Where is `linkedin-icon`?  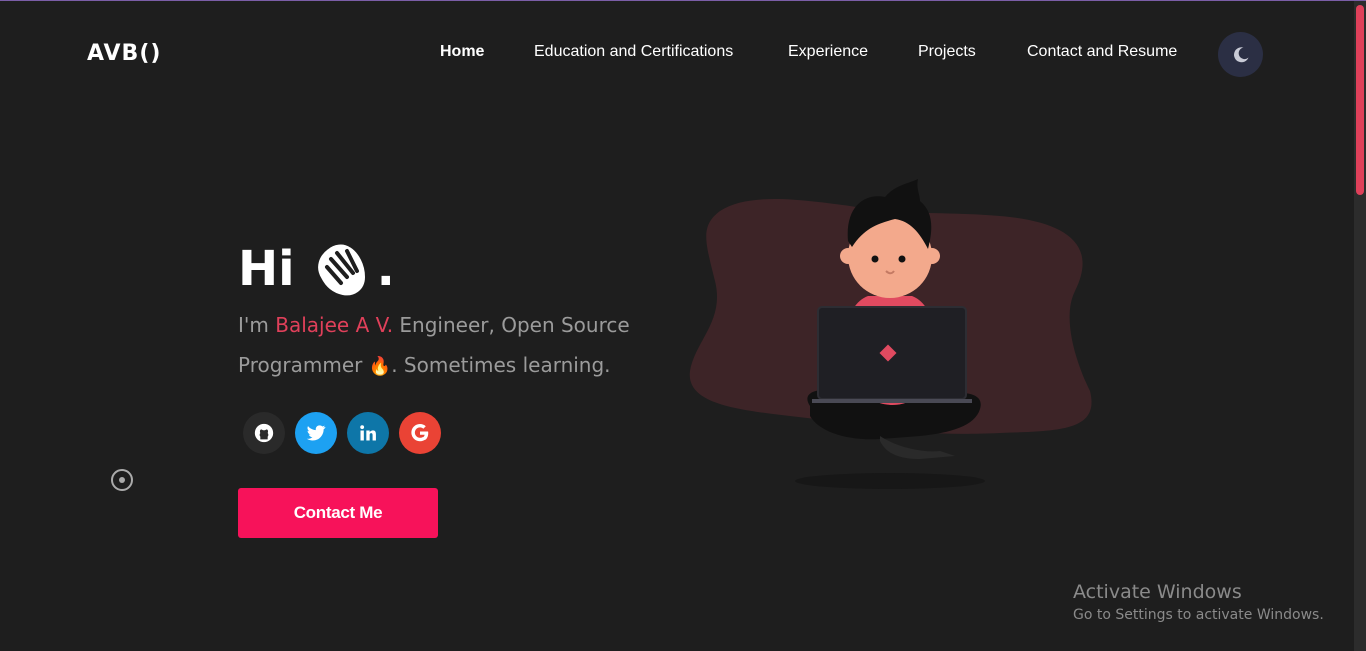 linkedin-icon is located at coordinates (368, 433).